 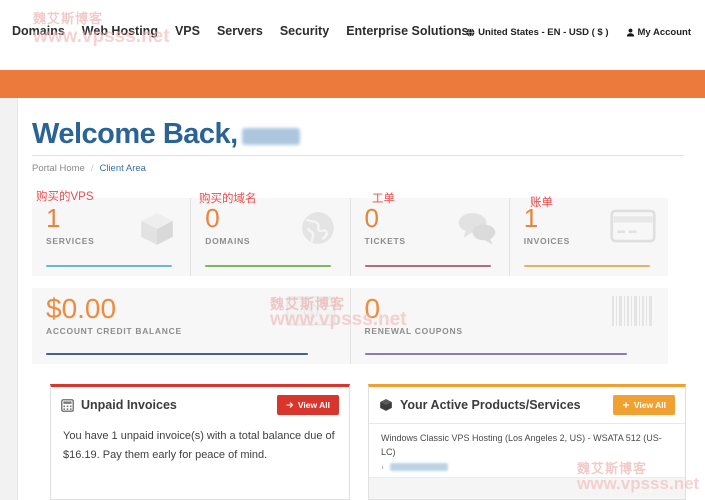 I want to click on balance-value-coupons: 0, so click(x=372, y=308).